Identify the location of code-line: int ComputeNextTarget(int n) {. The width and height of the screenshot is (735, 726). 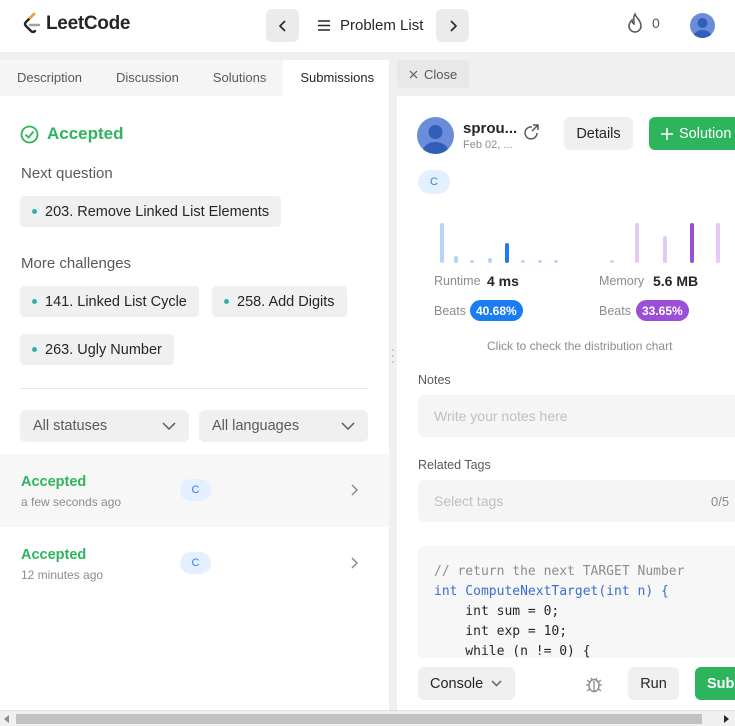
(551, 591).